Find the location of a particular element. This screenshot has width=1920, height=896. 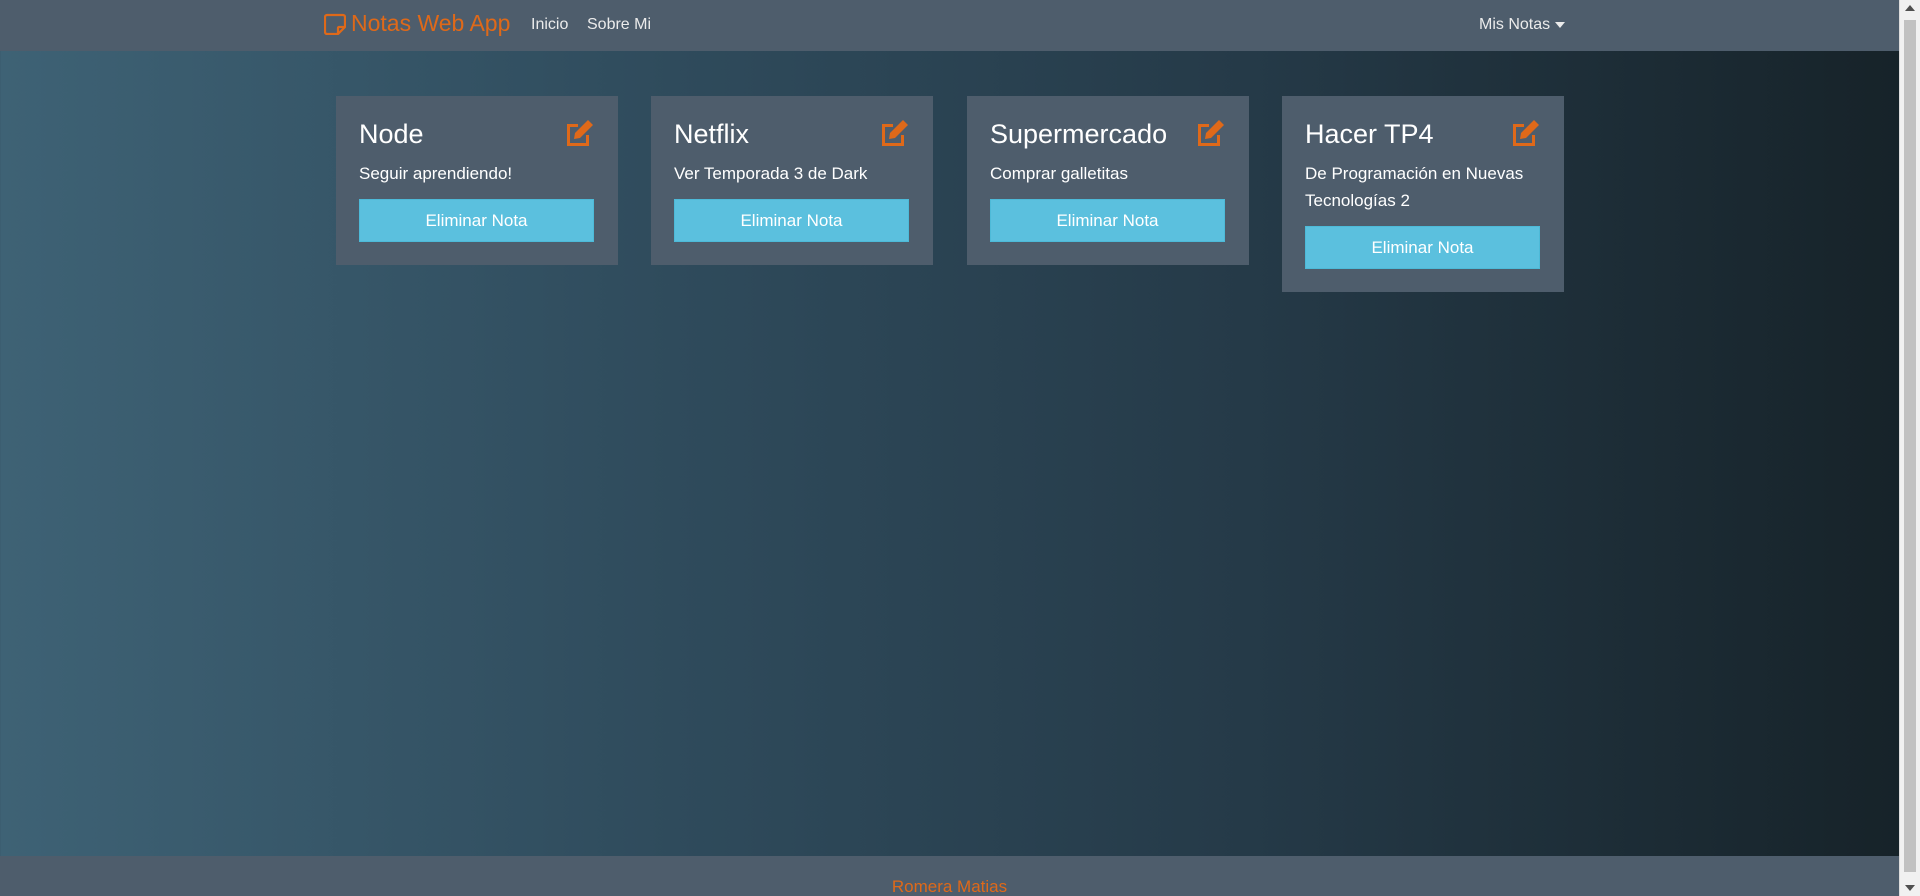

vertical-scrollbar is located at coordinates (1909, 448).